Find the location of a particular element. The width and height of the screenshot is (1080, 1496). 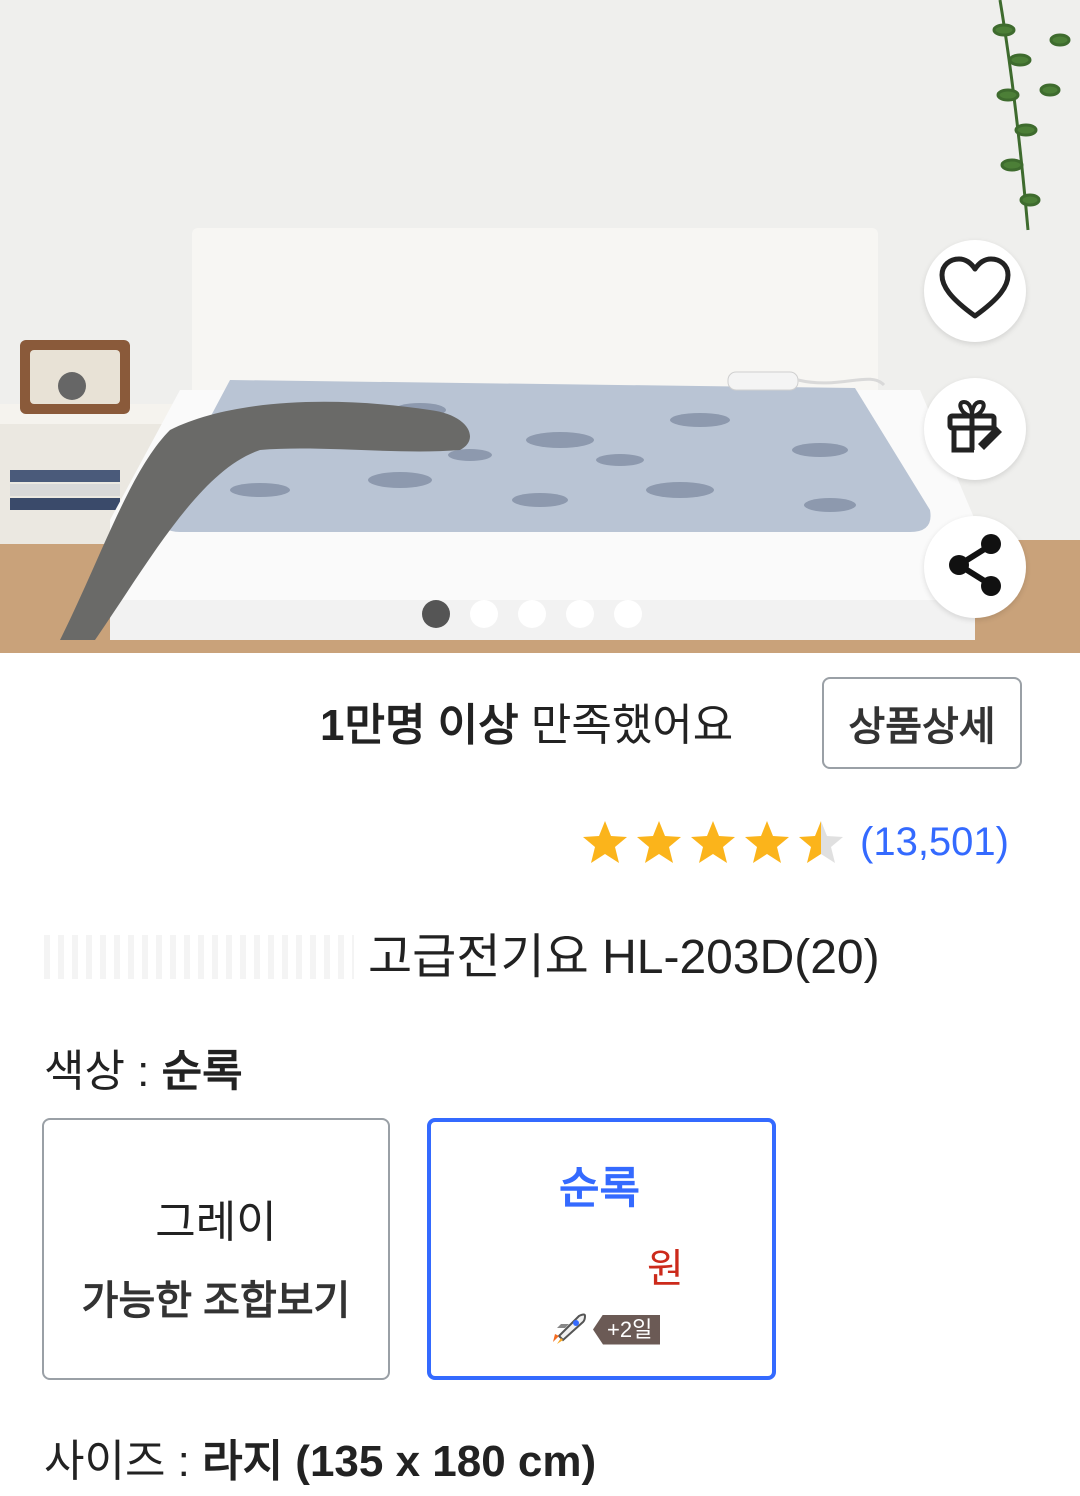

color-label-prefix: 색상 : is located at coordinates (103, 1071).